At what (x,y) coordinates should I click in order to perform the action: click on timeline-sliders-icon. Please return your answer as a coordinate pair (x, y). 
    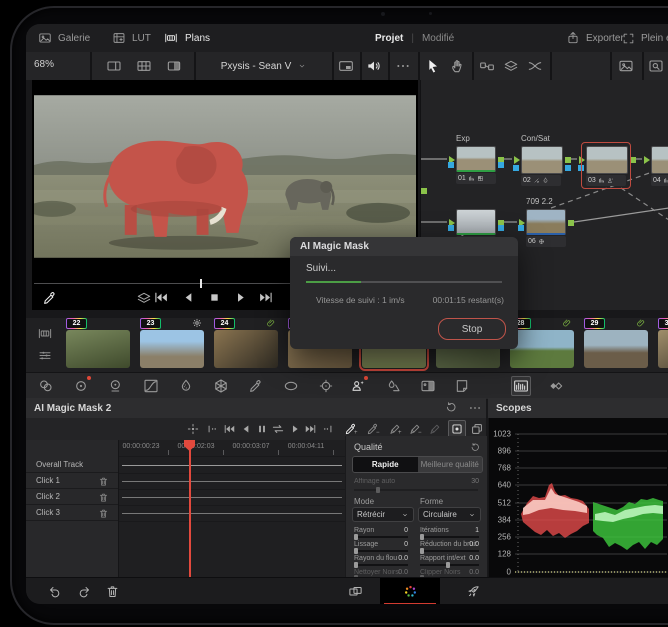
    Looking at the image, I should click on (45, 355).